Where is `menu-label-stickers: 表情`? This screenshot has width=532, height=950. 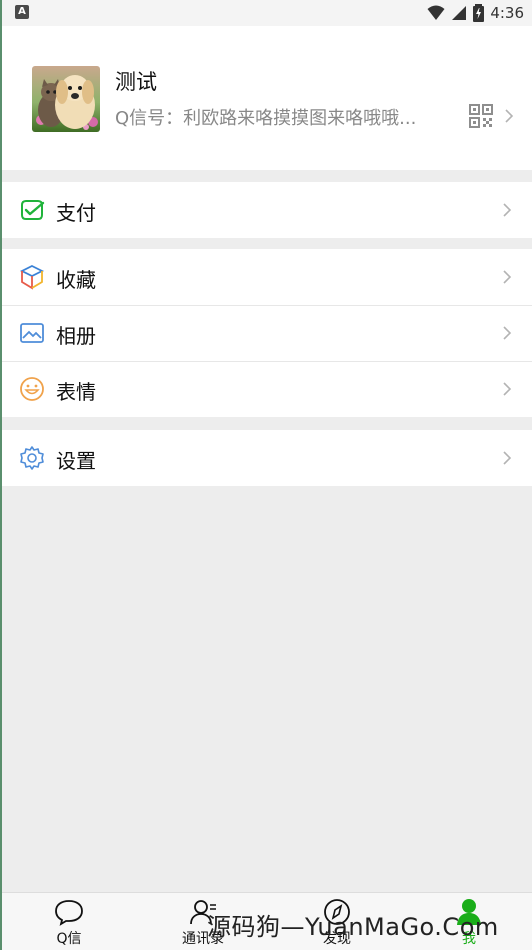
menu-label-stickers: 表情 is located at coordinates (76, 392).